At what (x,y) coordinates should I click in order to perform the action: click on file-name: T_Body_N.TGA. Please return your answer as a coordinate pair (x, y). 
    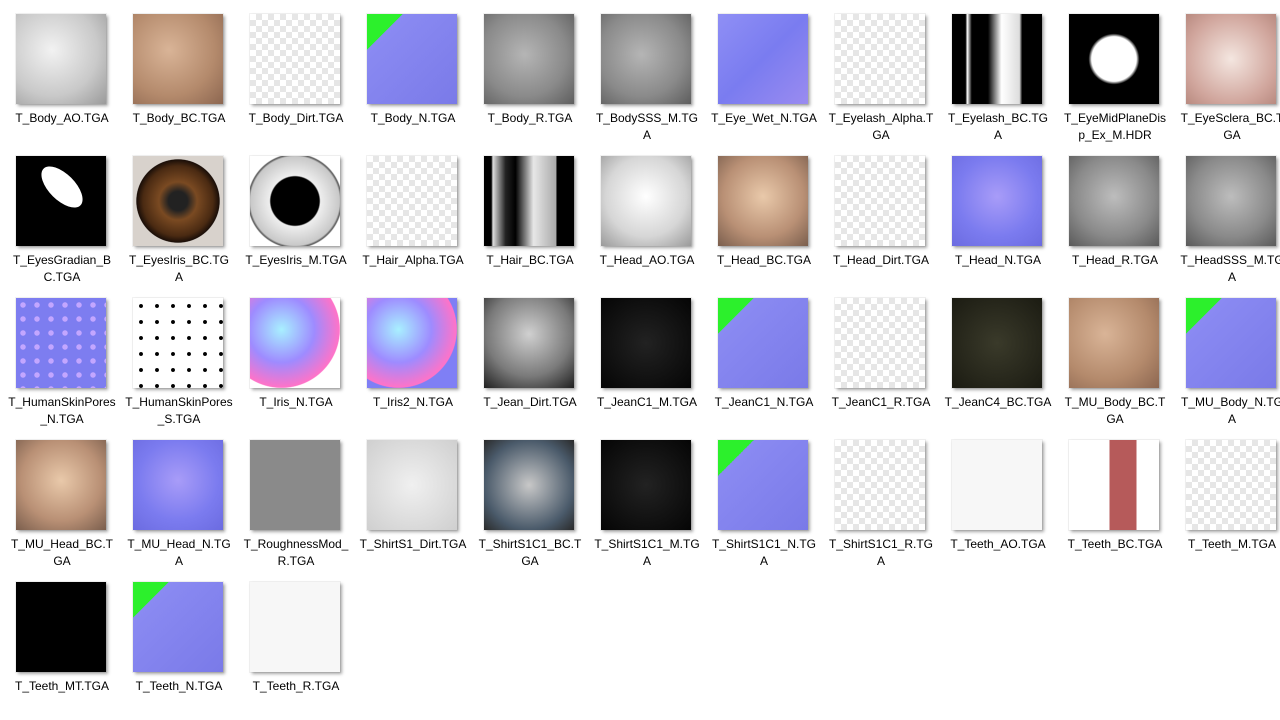
    Looking at the image, I should click on (413, 118).